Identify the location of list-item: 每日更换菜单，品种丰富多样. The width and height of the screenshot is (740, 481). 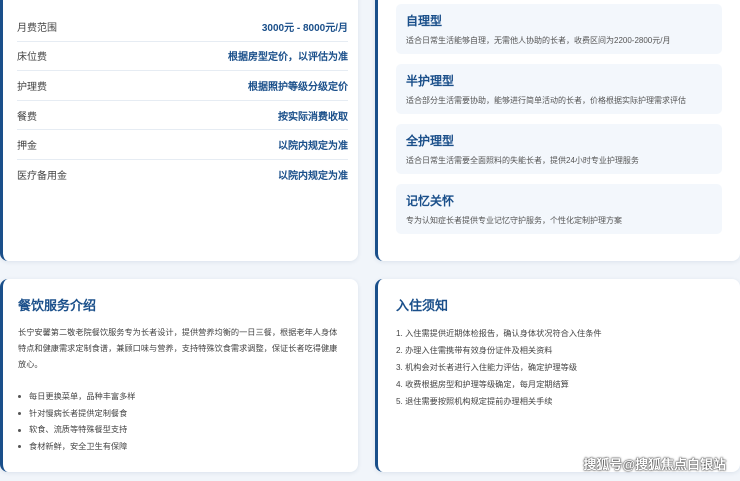
(76, 397).